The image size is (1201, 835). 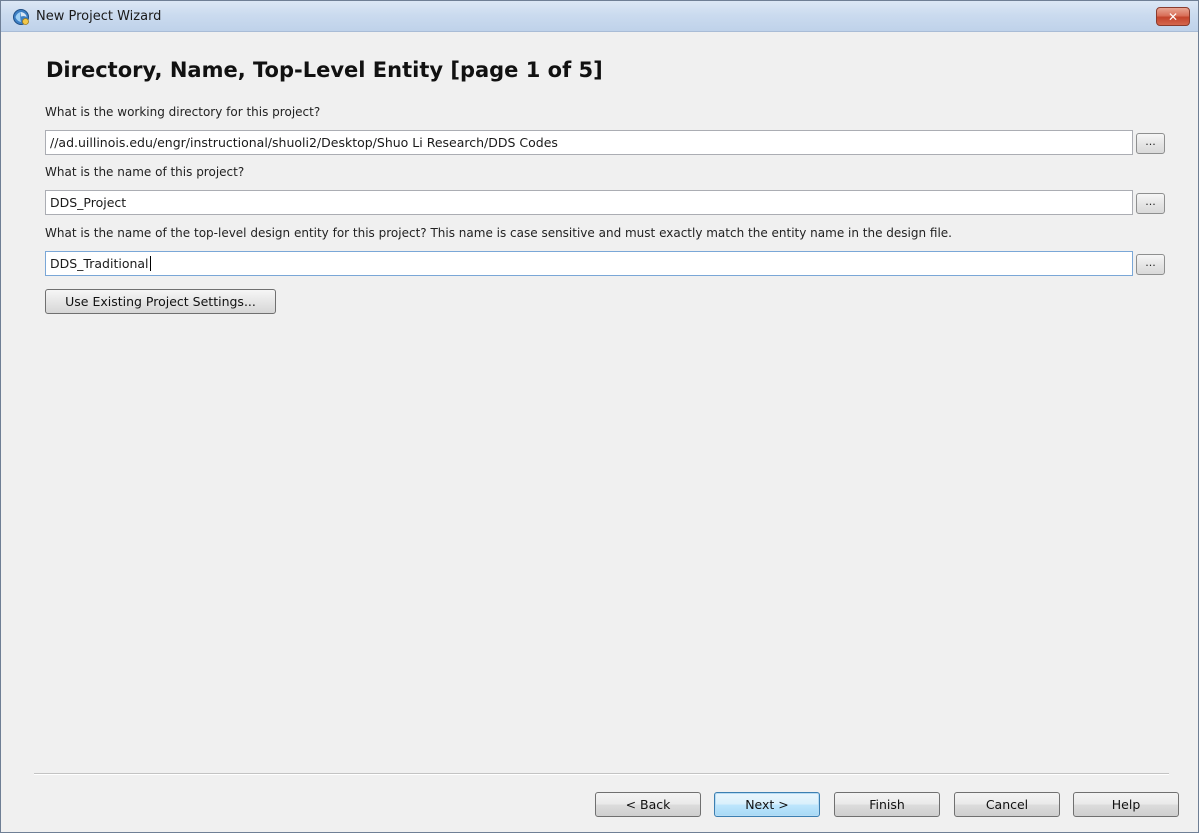 I want to click on help-button: Help, so click(x=1126, y=804).